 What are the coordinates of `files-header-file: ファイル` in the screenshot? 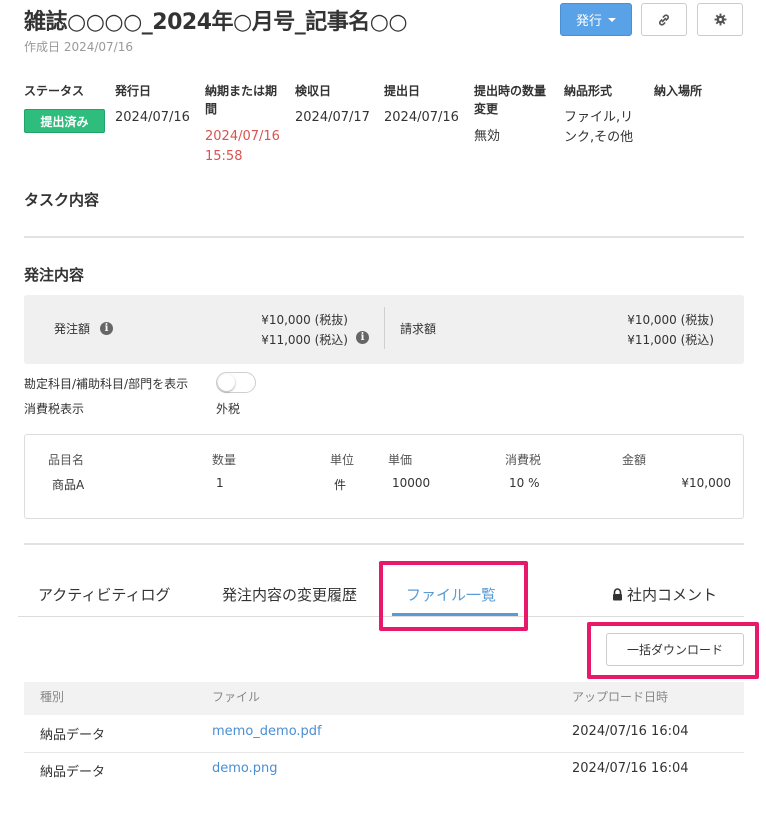 It's located at (236, 697).